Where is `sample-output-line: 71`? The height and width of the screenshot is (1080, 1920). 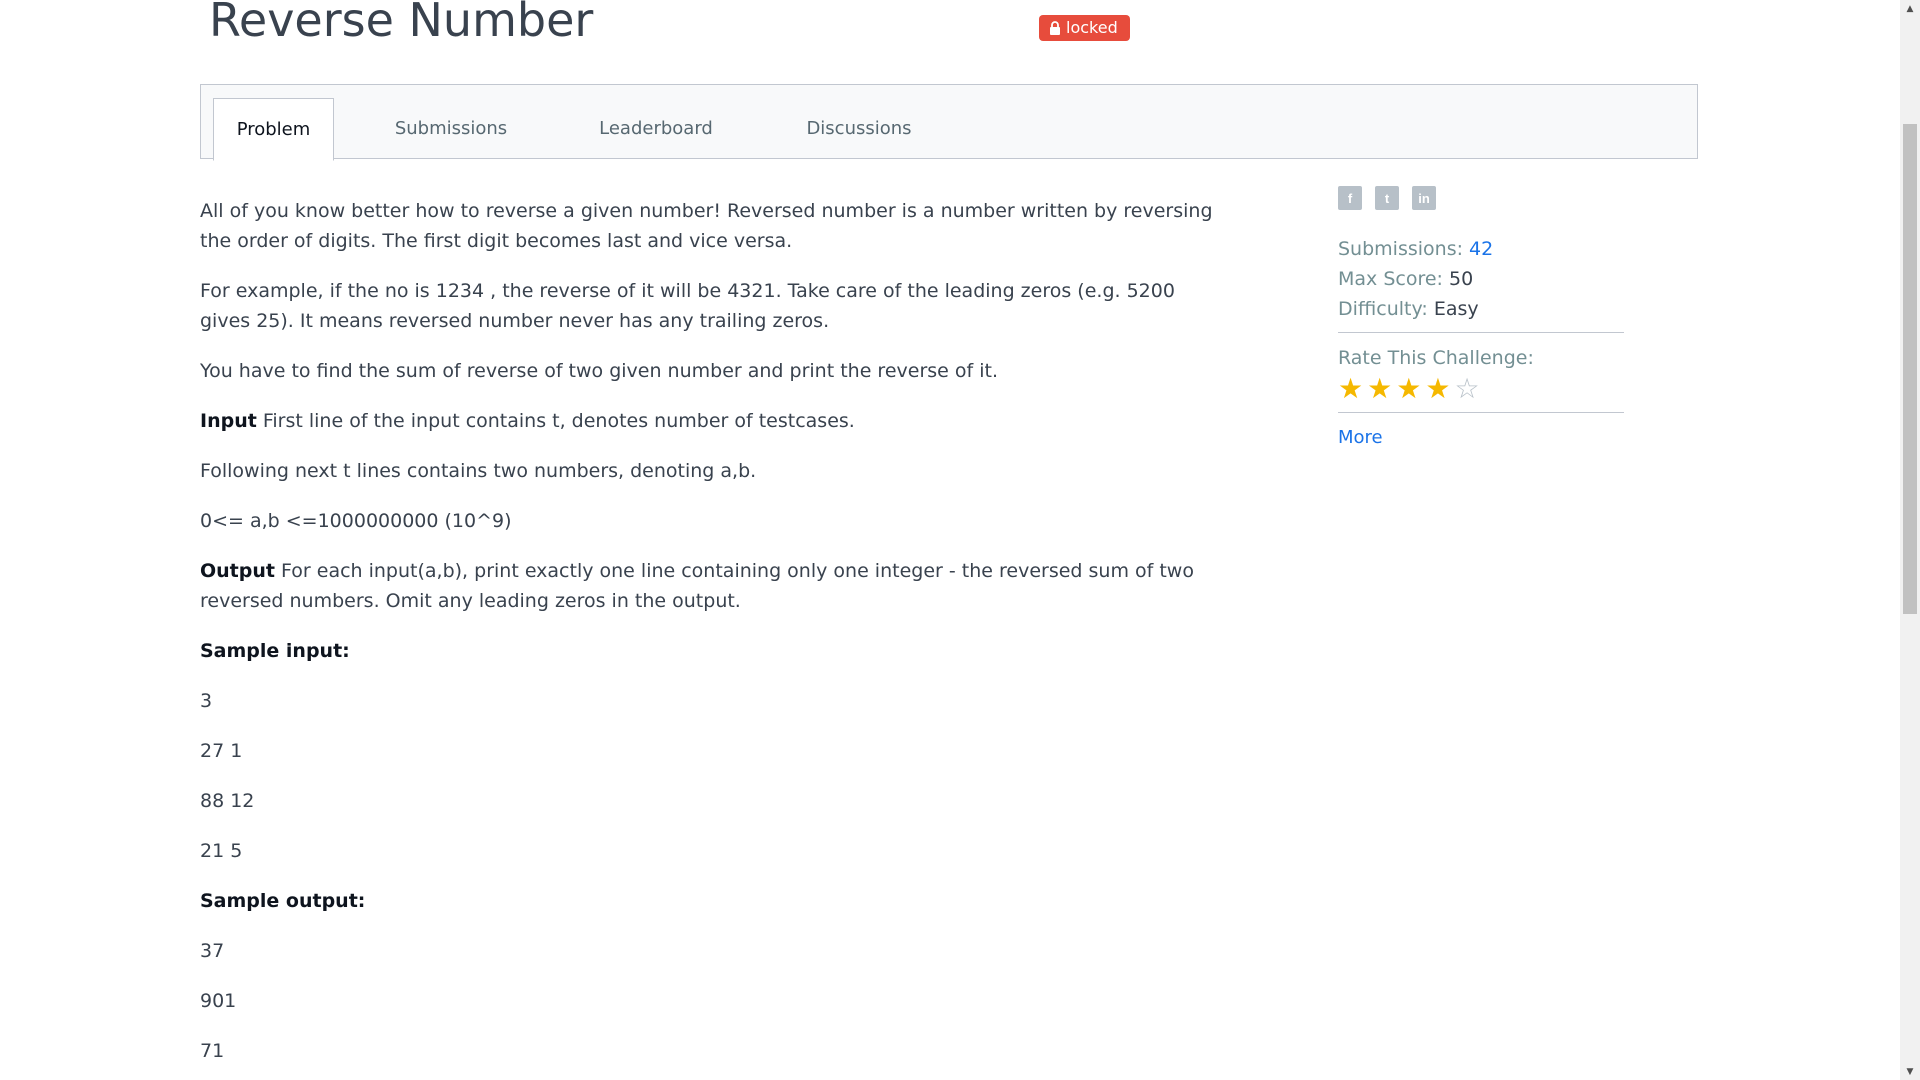
sample-output-line: 71 is located at coordinates (212, 1051).